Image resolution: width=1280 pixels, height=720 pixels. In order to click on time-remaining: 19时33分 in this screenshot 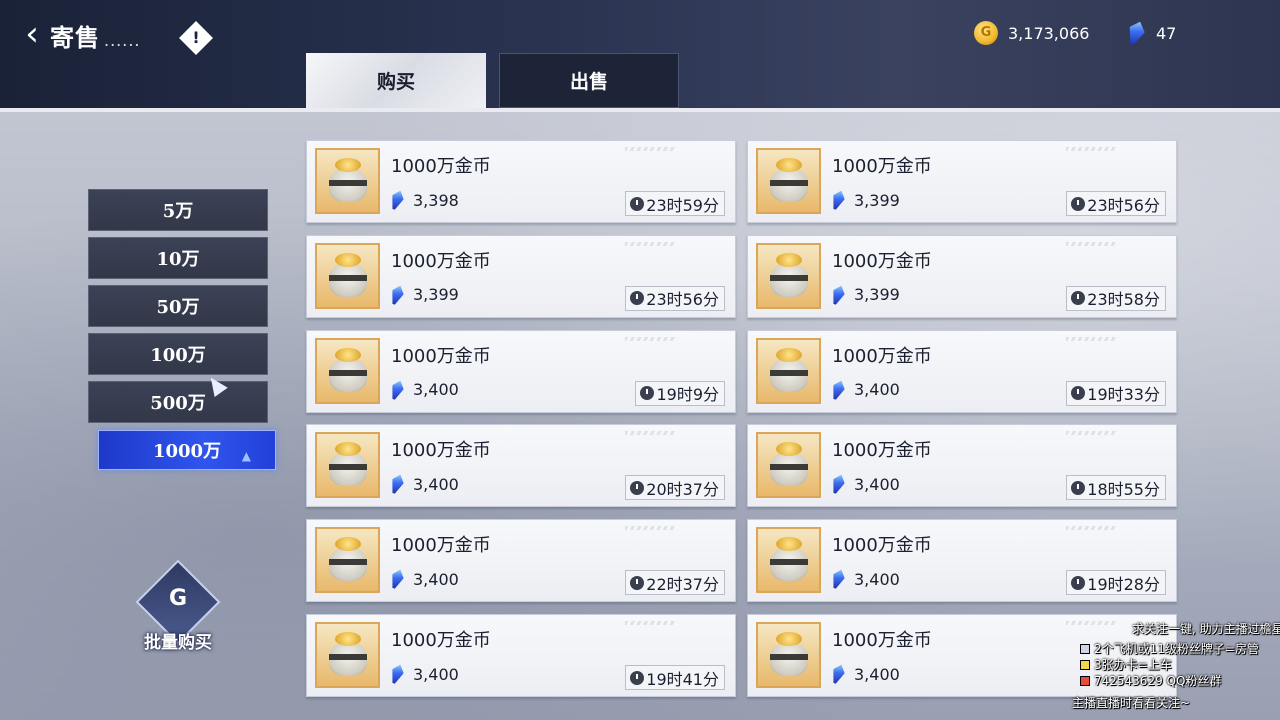, I will do `click(1116, 393)`.